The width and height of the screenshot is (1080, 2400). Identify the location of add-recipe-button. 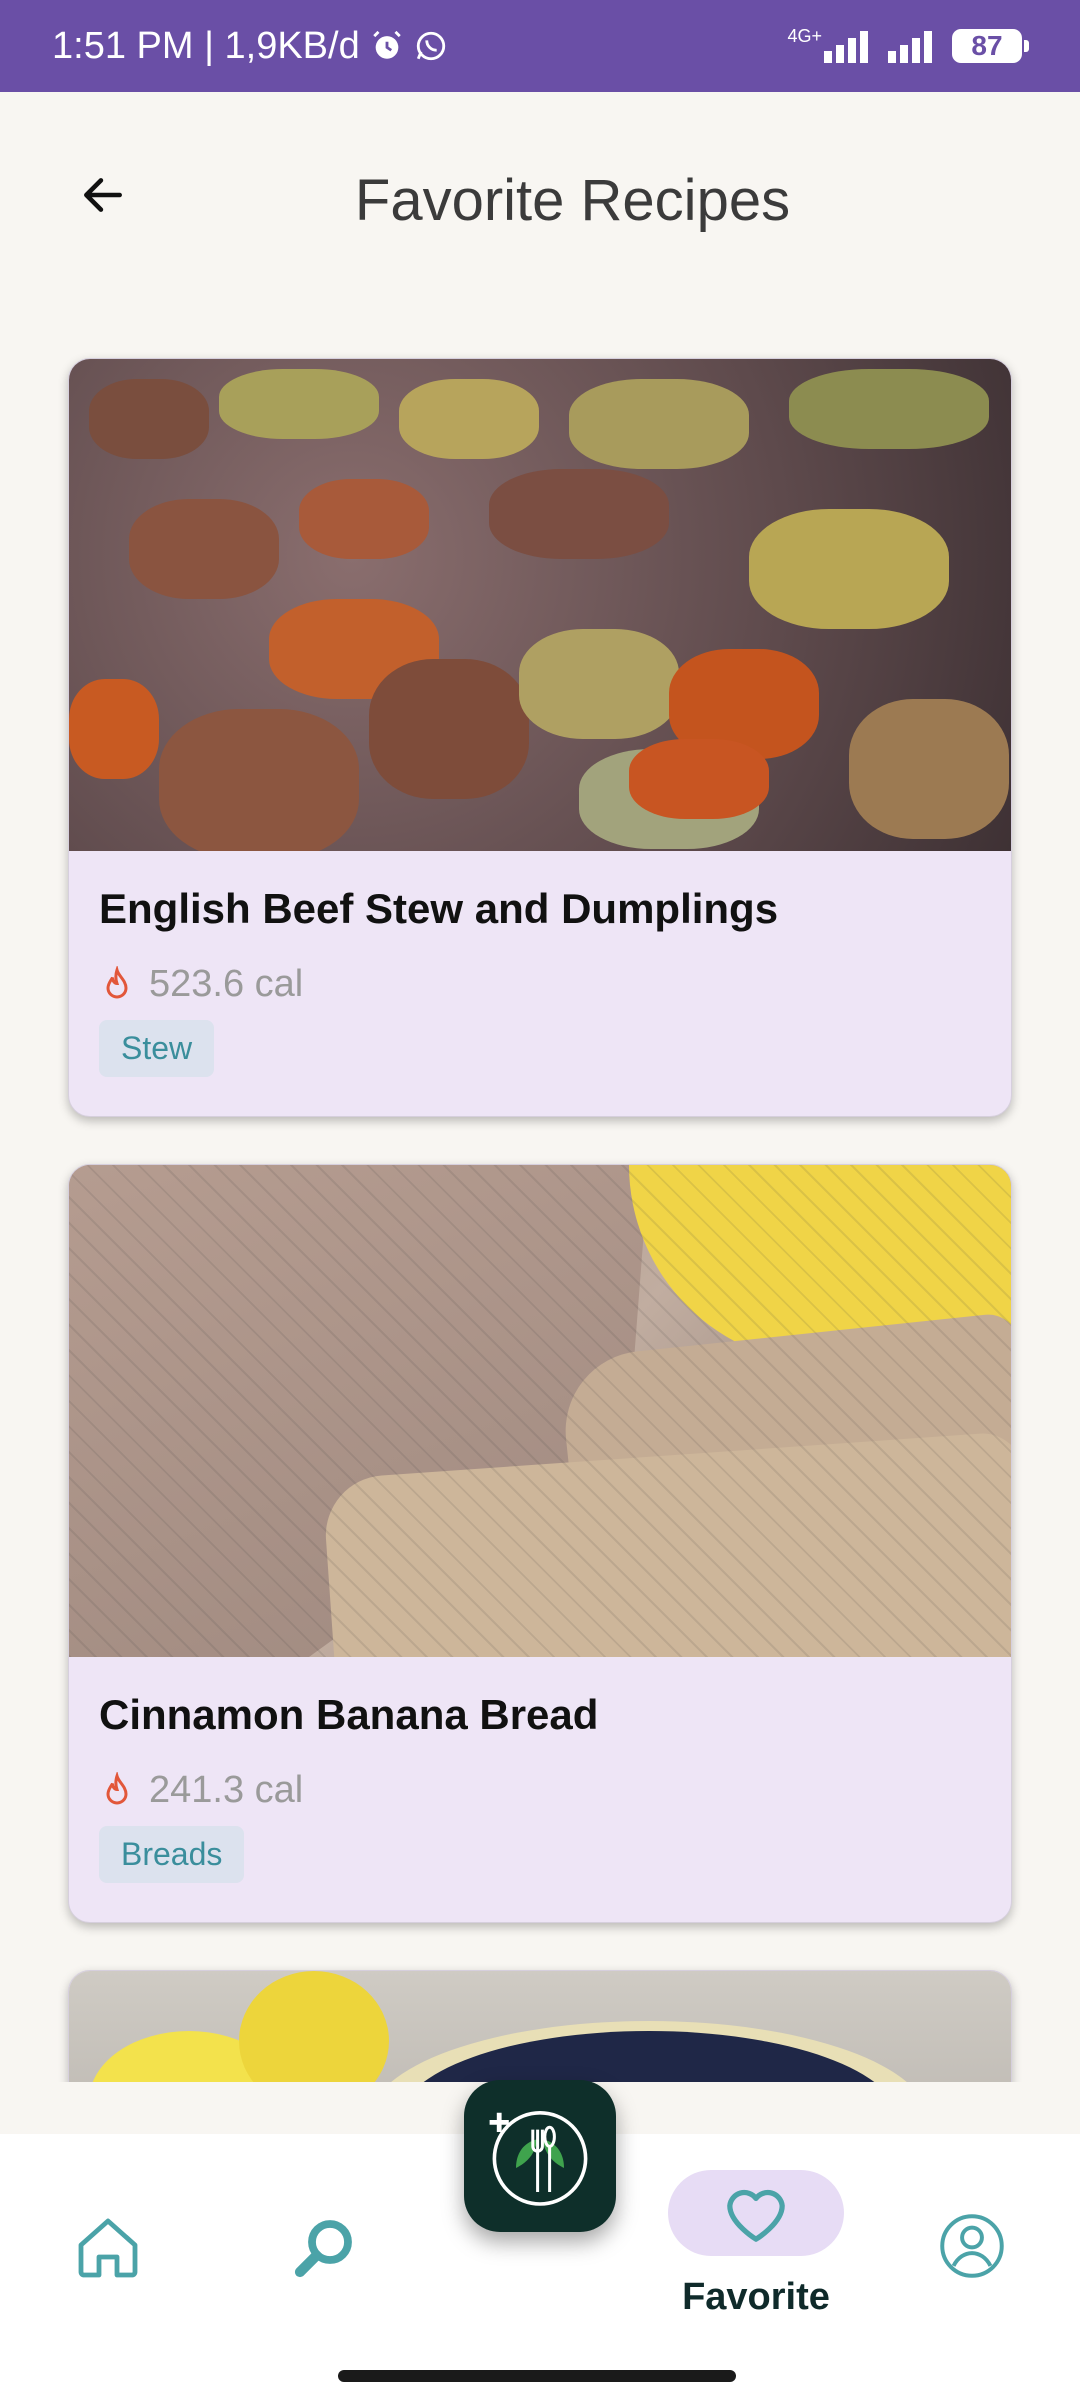
(540, 2156).